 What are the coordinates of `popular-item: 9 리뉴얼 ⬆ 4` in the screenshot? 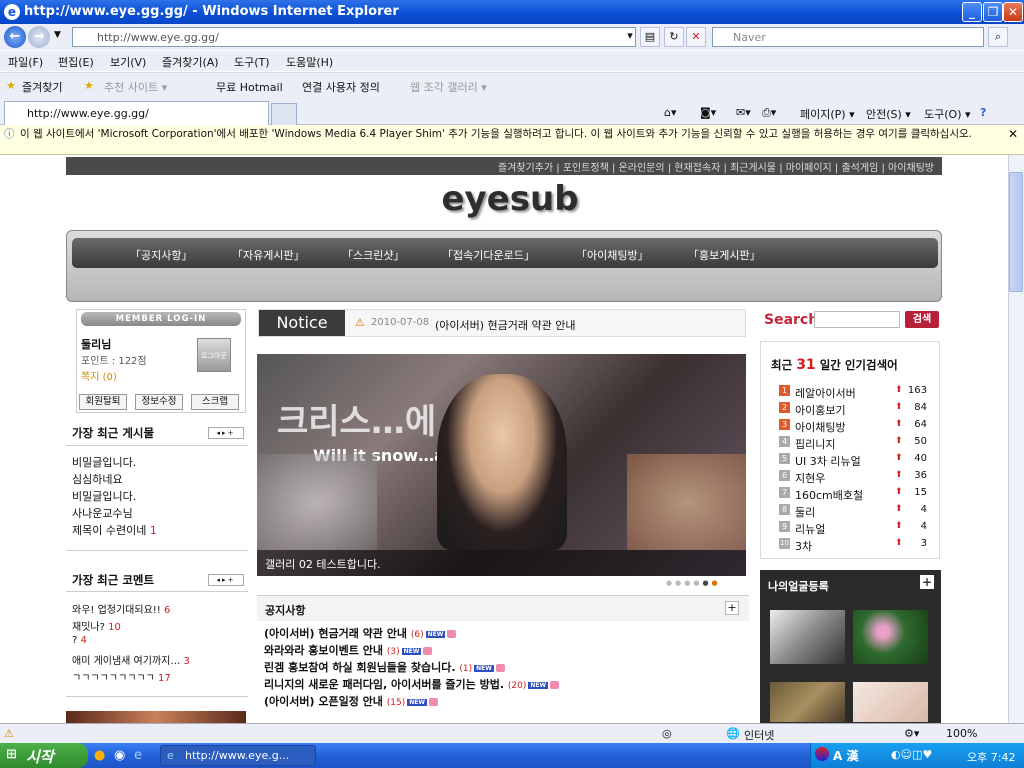 It's located at (850, 529).